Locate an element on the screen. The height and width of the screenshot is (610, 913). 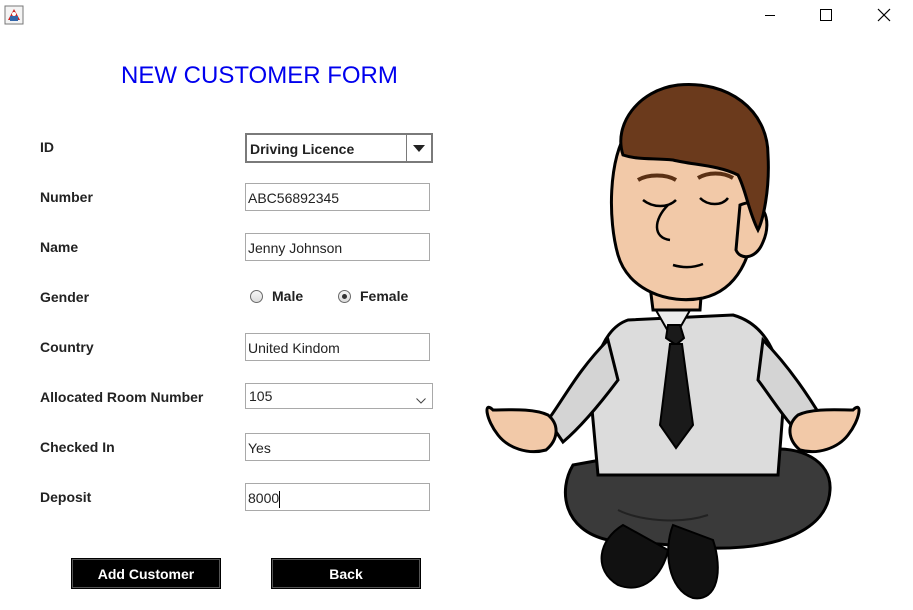
number-label: Number is located at coordinates (66, 197).